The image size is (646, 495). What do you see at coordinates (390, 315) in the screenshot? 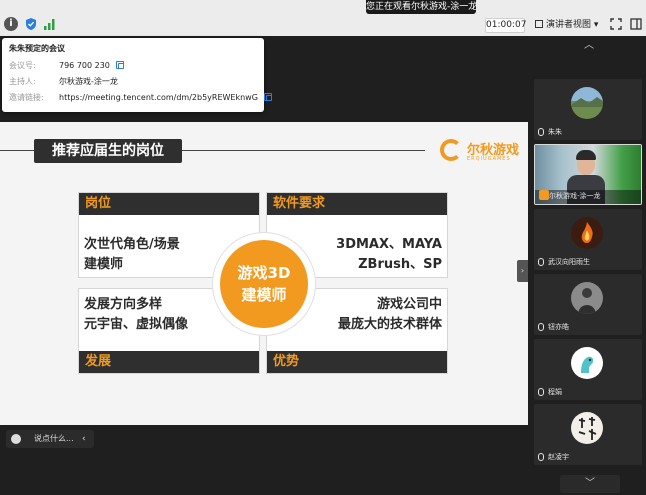
I see `quadrant-body: 游戏公司中 最庞大的技术群体` at bounding box center [390, 315].